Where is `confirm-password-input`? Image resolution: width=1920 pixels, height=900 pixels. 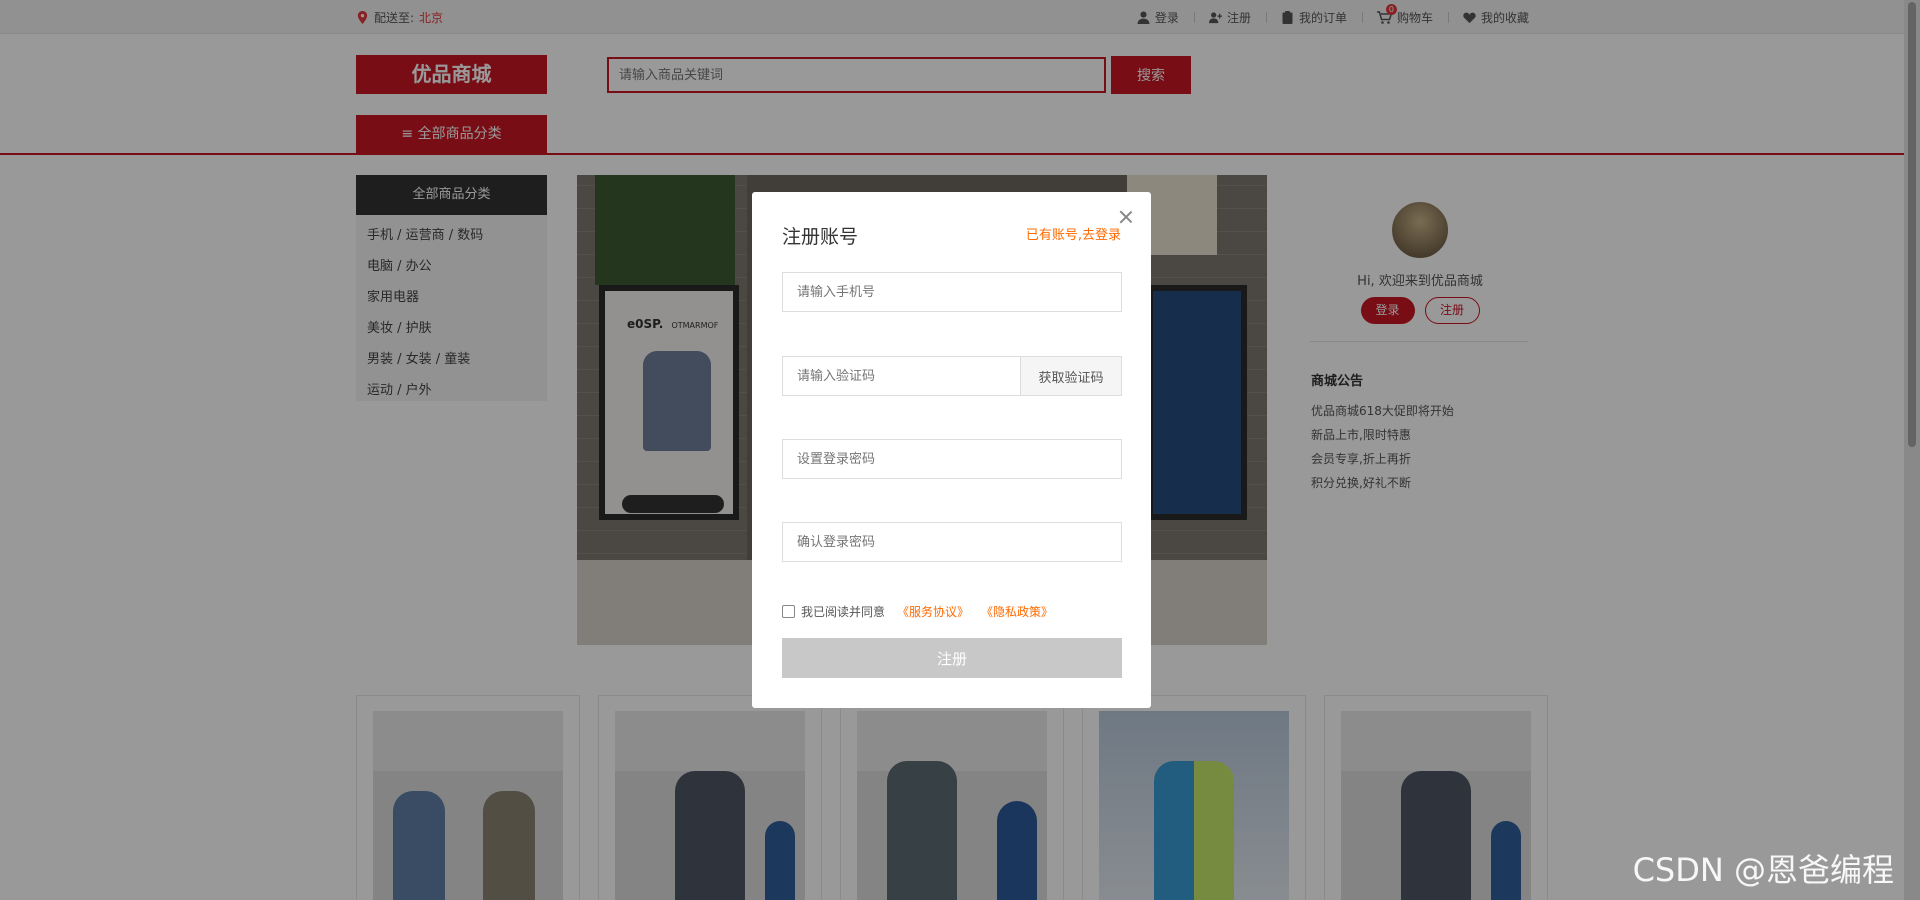
confirm-password-input is located at coordinates (952, 542).